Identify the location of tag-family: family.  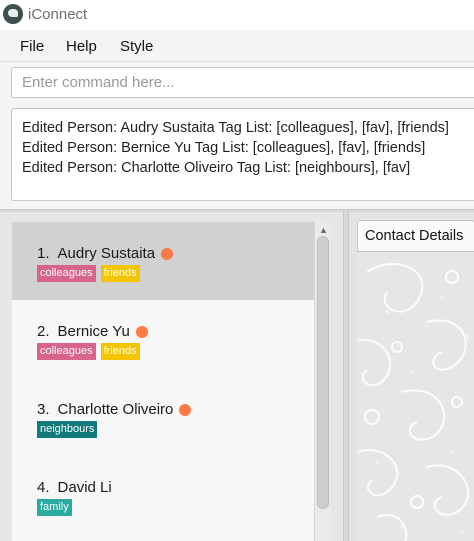
(54, 507).